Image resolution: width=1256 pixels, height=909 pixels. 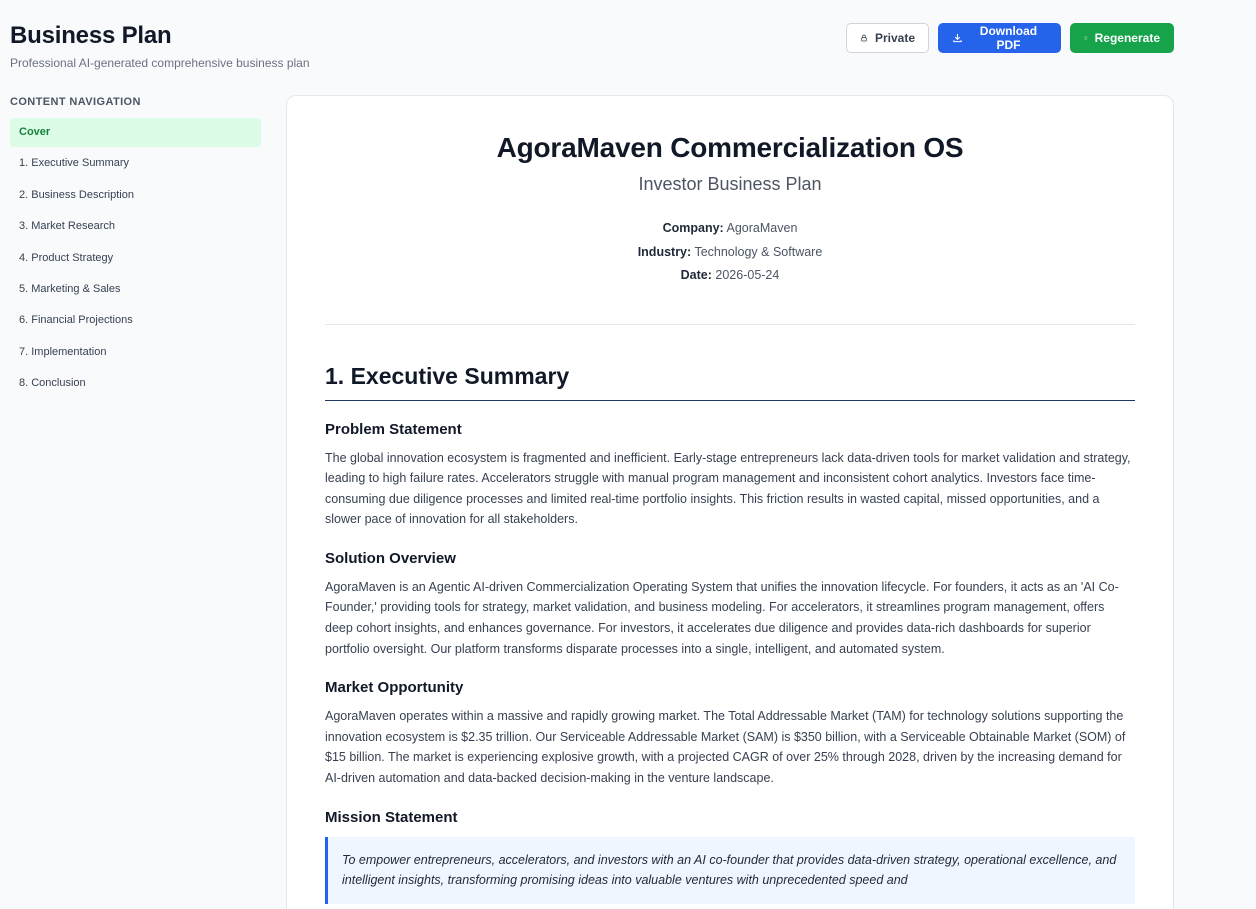 What do you see at coordinates (135, 352) in the screenshot?
I see `nav-item-implementation: 7. Implementation` at bounding box center [135, 352].